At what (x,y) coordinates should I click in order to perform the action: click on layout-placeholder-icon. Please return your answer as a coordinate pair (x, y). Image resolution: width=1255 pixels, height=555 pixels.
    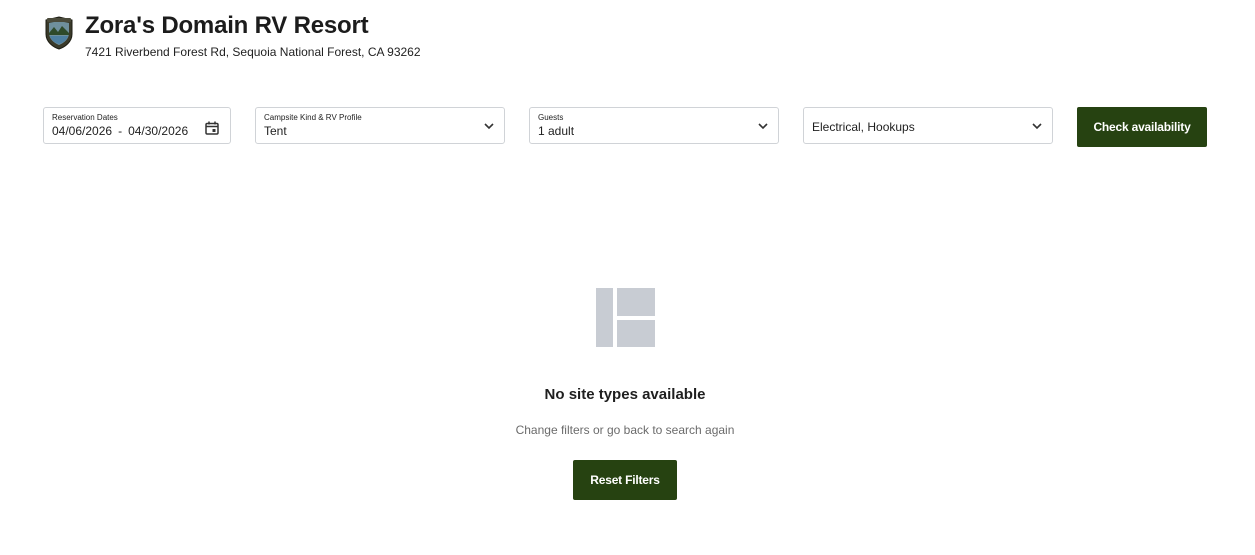
    Looking at the image, I should click on (625, 317).